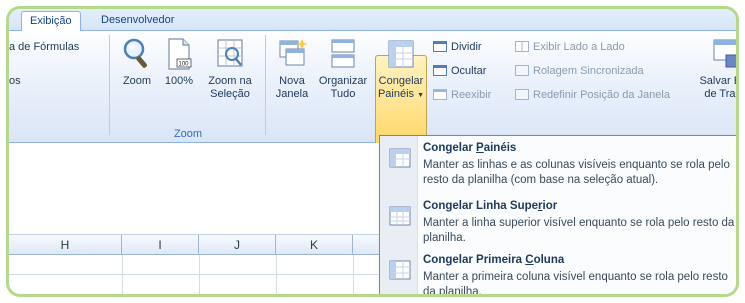 The width and height of the screenshot is (745, 303). I want to click on title-part: Congelar Primeira, so click(474, 260).